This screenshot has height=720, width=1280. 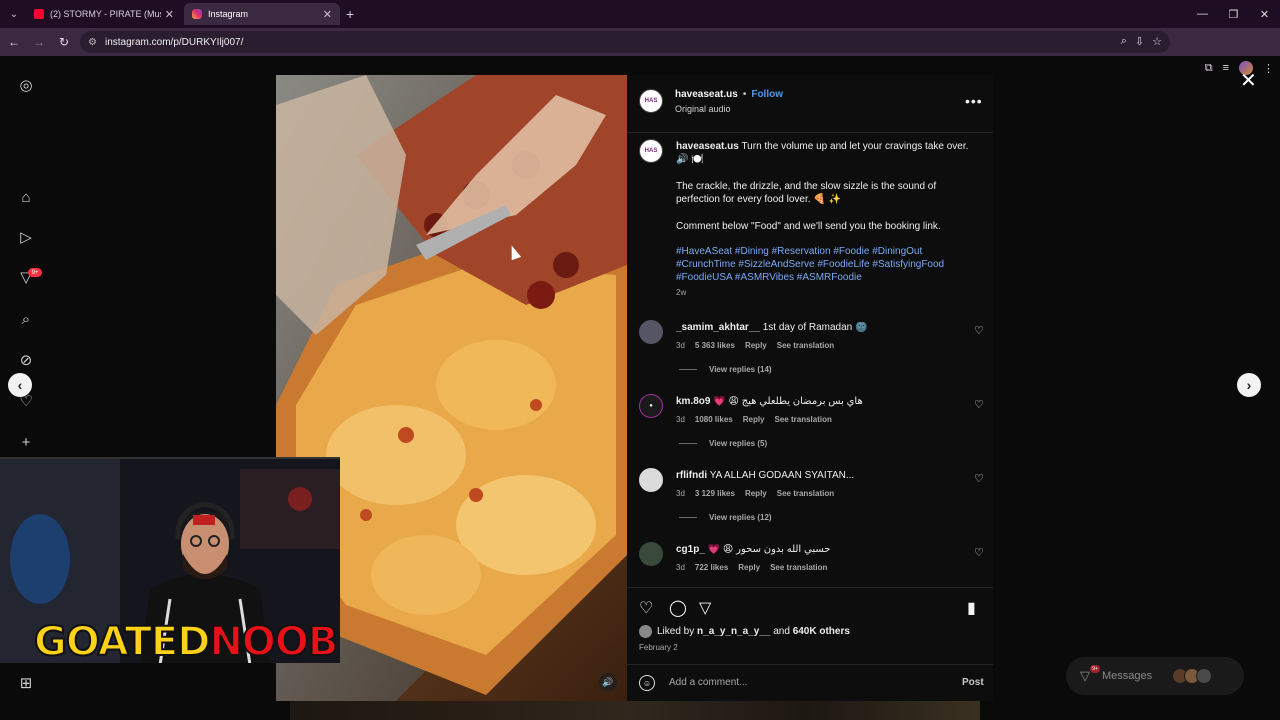 I want to click on previous-post-icon: ‹, so click(x=20, y=385).